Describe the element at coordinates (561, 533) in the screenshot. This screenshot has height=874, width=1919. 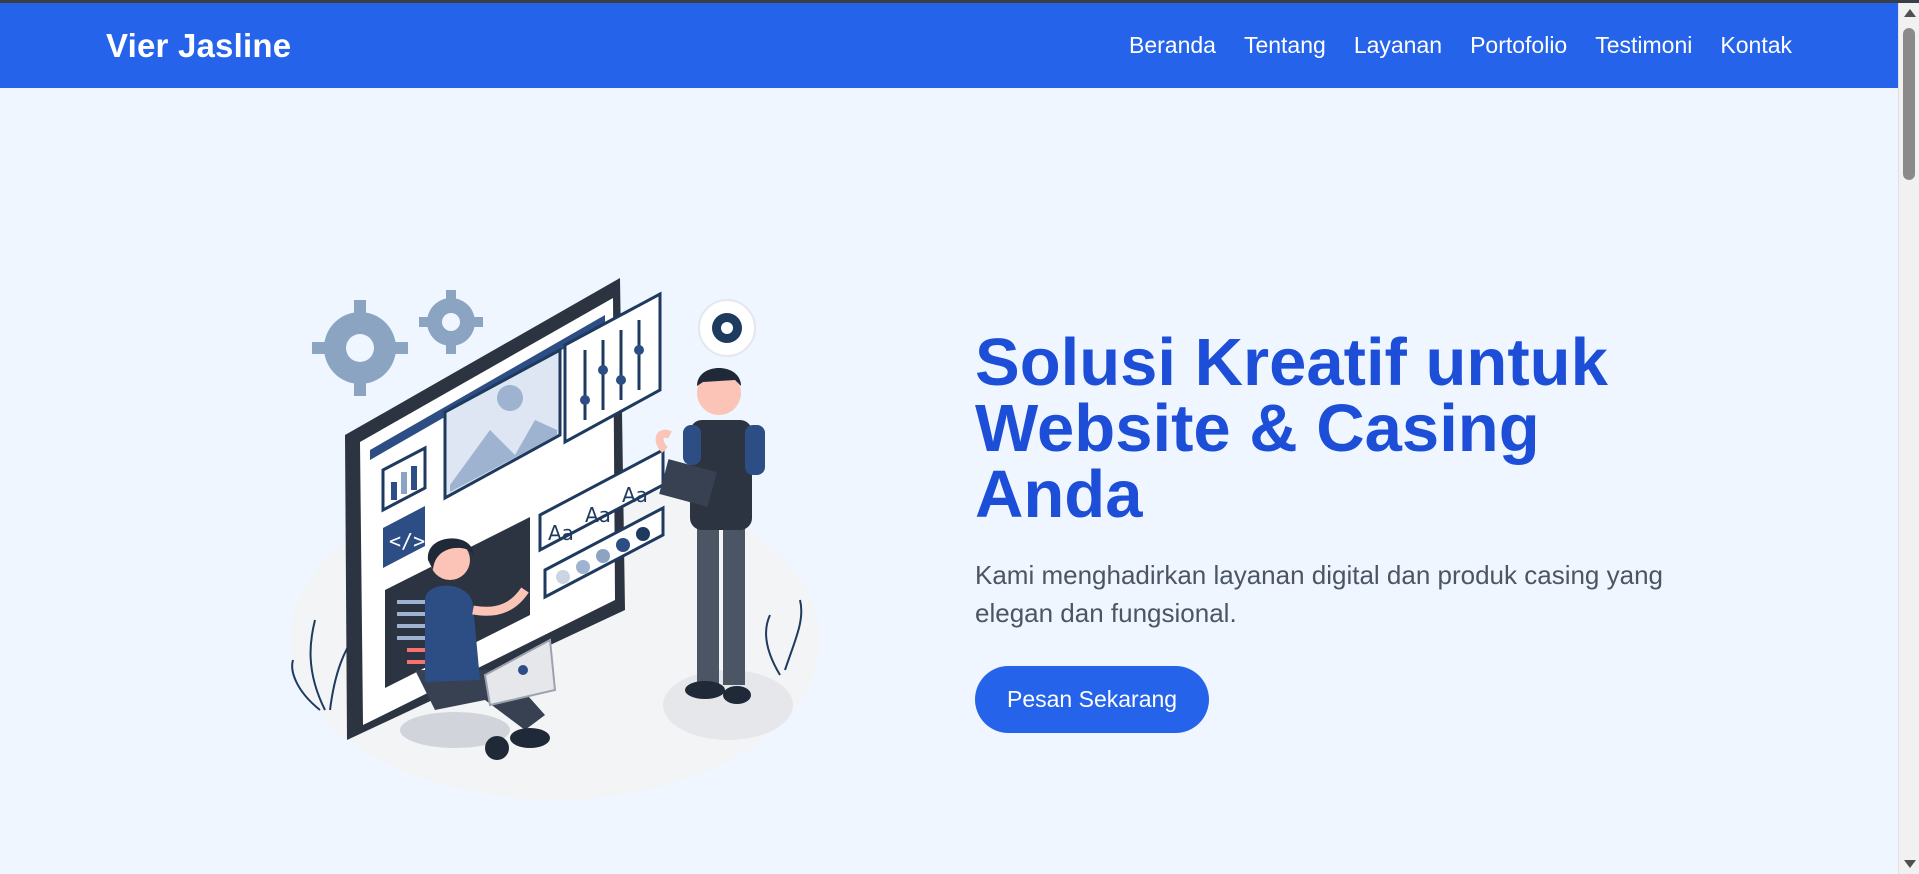
I see `font-sample-1: Aa` at that location.